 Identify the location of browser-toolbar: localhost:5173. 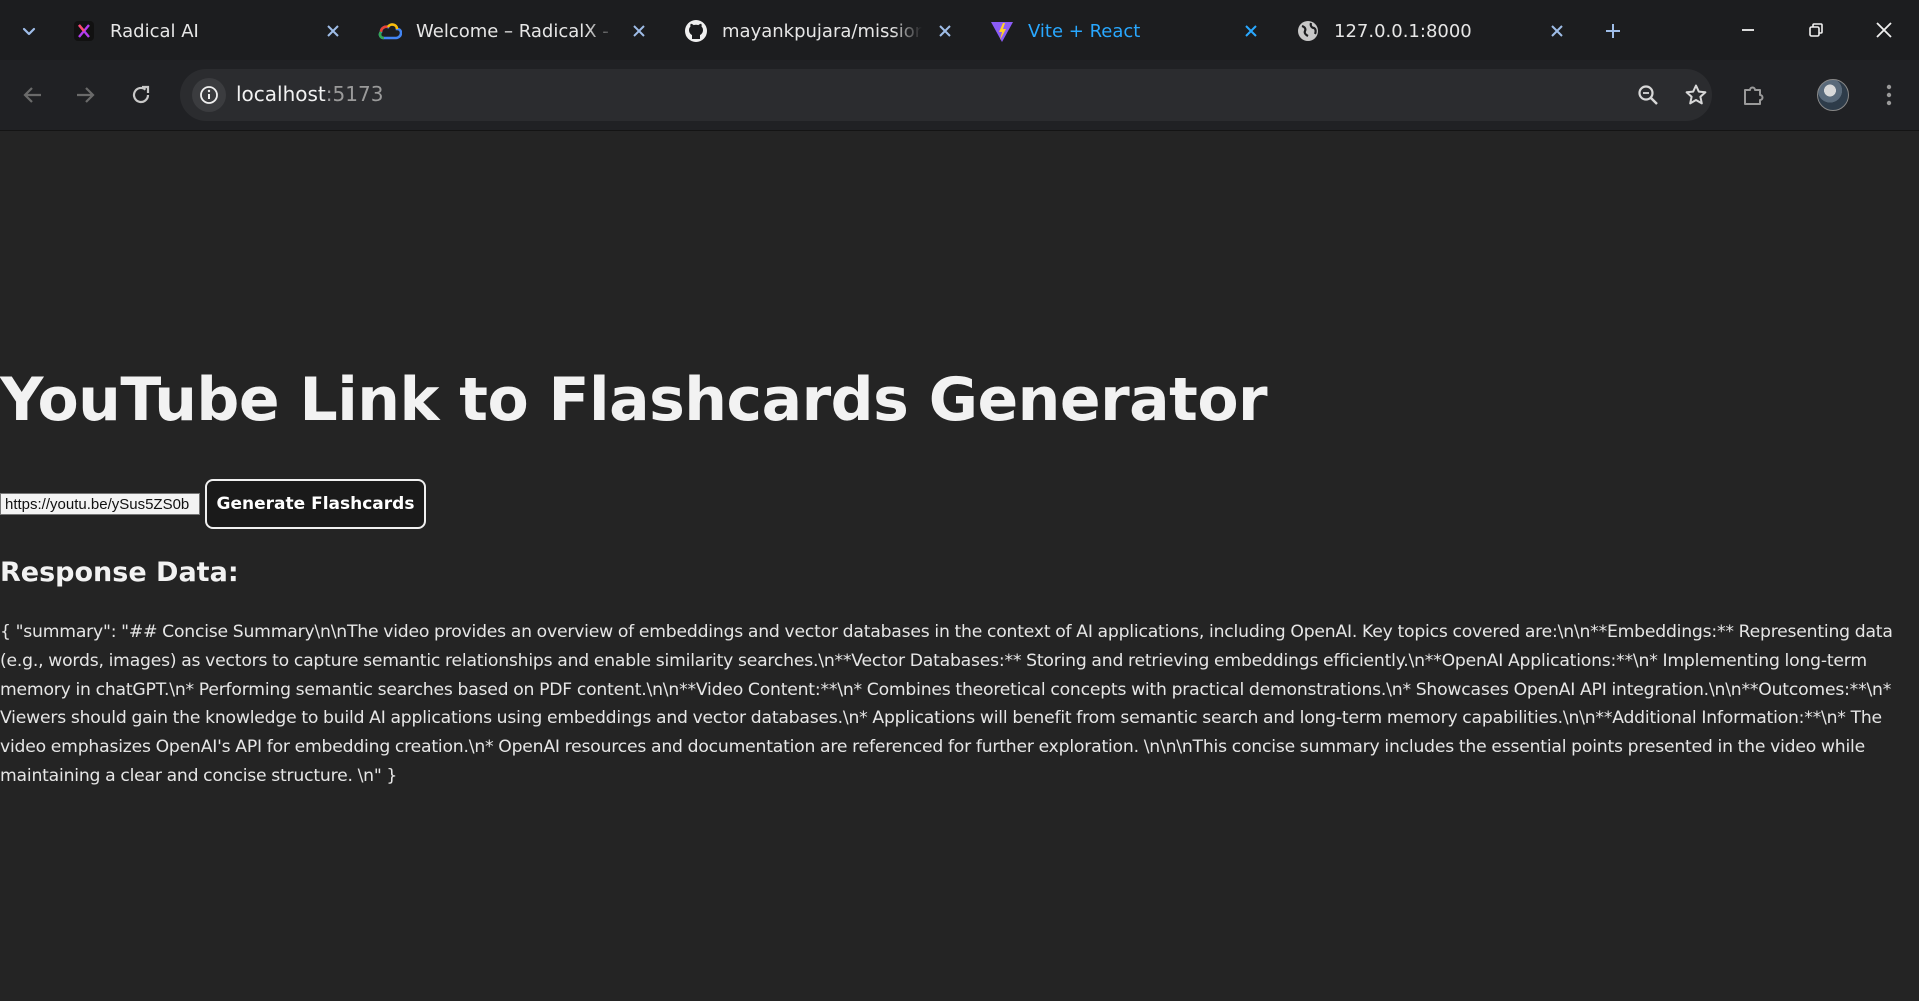
(959, 95).